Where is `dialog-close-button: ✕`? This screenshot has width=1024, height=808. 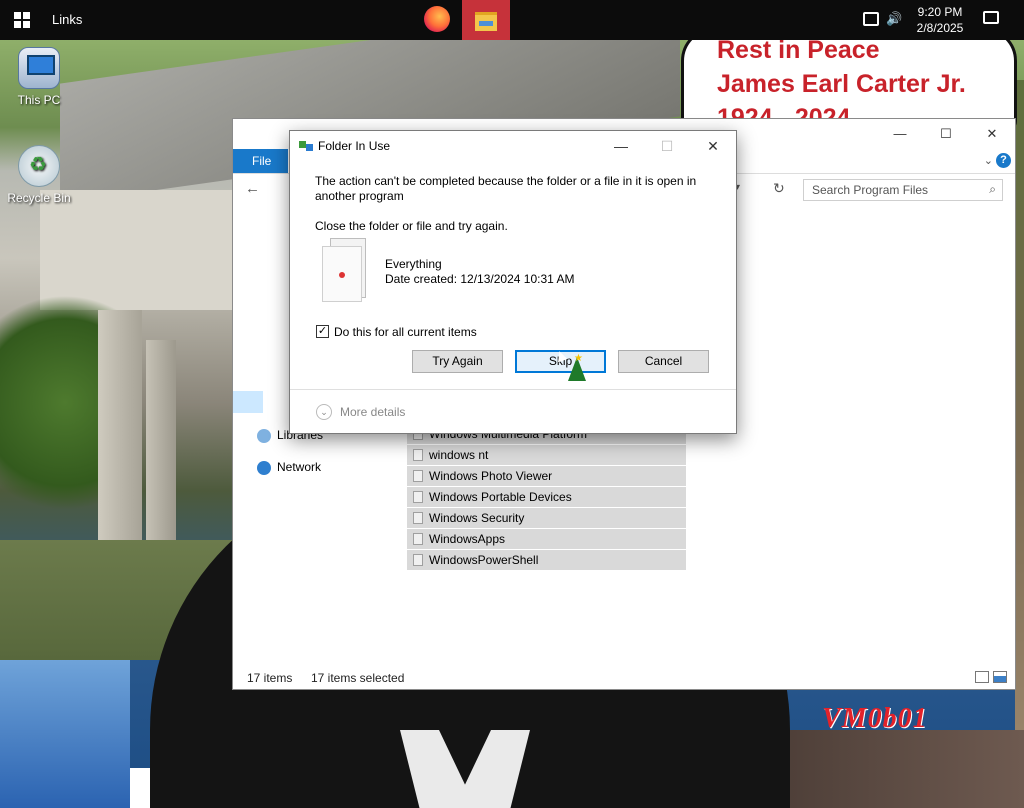 dialog-close-button: ✕ is located at coordinates (713, 146).